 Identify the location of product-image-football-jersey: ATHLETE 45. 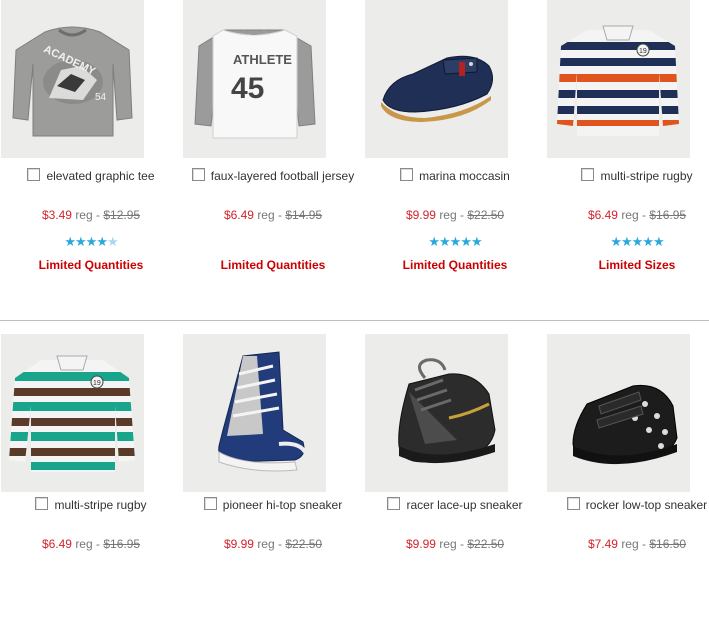
(254, 79).